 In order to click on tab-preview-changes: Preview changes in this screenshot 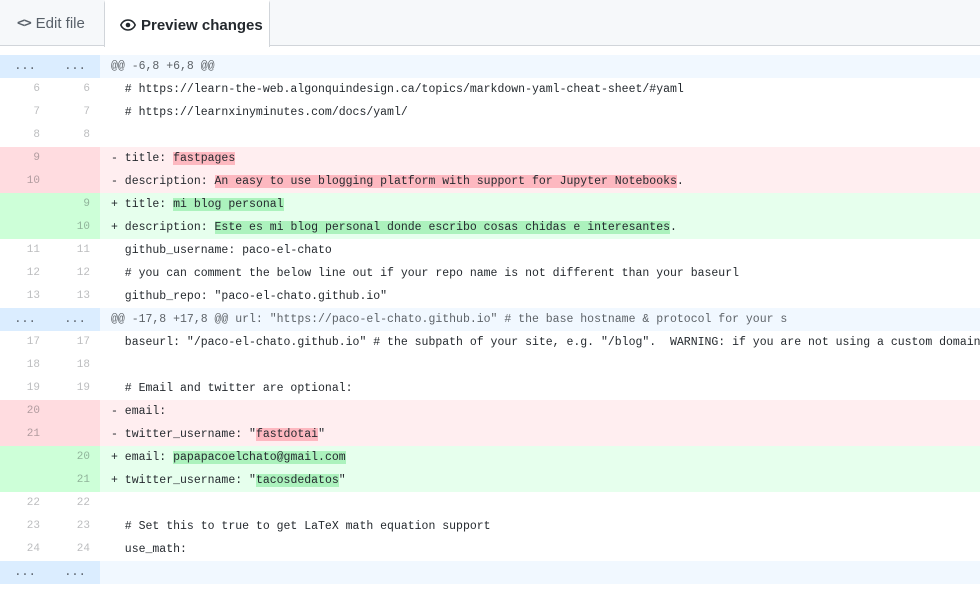, I will do `click(187, 23)`.